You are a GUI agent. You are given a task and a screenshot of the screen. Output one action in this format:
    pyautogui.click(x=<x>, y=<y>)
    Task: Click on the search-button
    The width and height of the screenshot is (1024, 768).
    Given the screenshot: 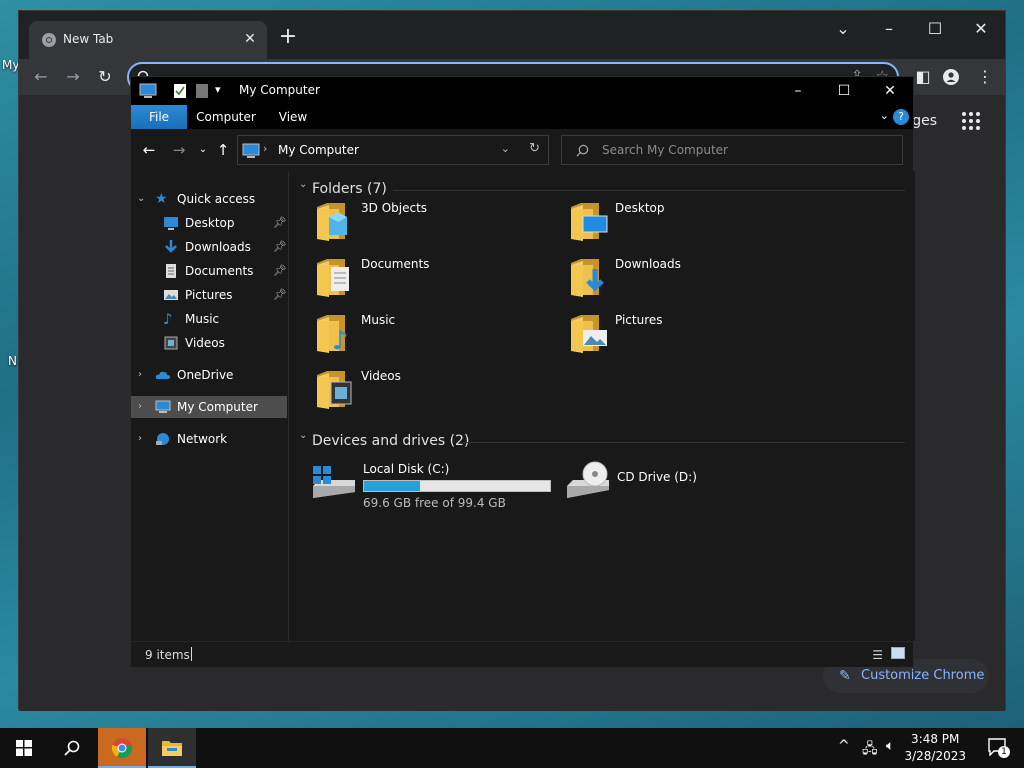 What is the action you would take?
    pyautogui.click(x=72, y=748)
    